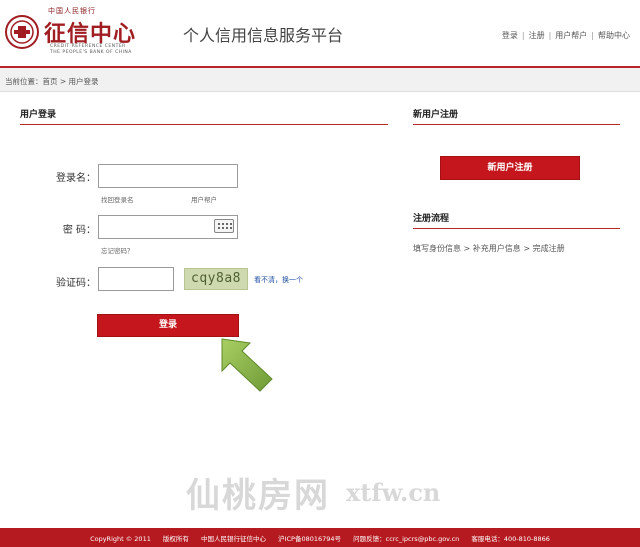  What do you see at coordinates (393, 492) in the screenshot?
I see `watermark-url: xtfw.cn` at bounding box center [393, 492].